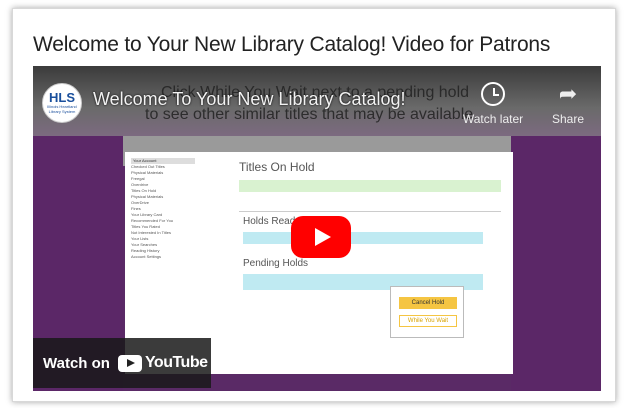 The image size is (624, 408). What do you see at coordinates (568, 119) in the screenshot?
I see `share-label: Share` at bounding box center [568, 119].